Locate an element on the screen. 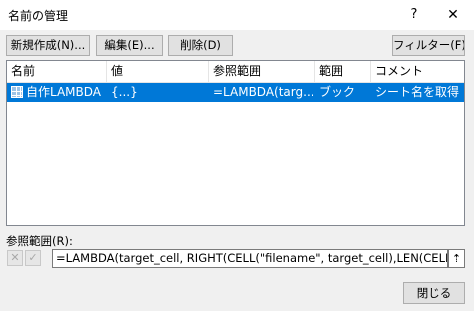  column-header-scope: 範囲 is located at coordinates (343, 71).